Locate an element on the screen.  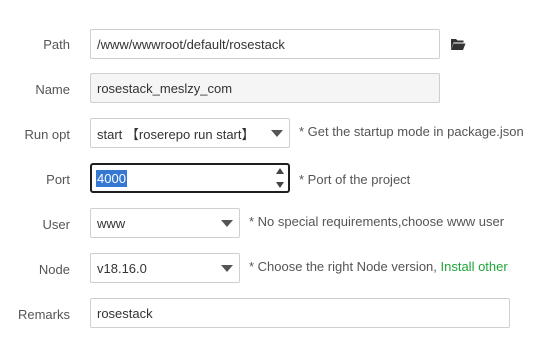
user-value: www is located at coordinates (111, 223).